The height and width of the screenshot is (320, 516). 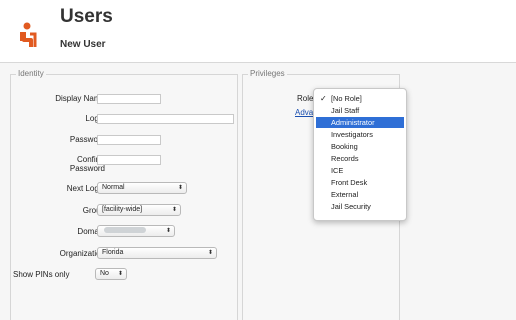 I want to click on confirm-password-field, so click(x=129, y=160).